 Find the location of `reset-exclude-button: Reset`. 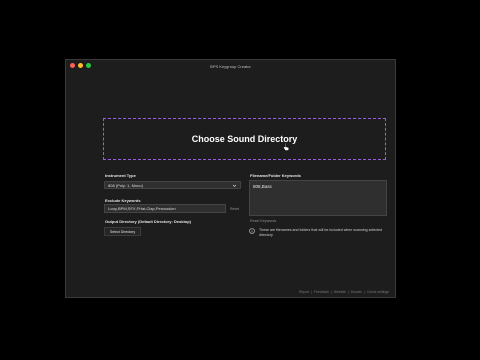

reset-exclude-button: Reset is located at coordinates (234, 209).